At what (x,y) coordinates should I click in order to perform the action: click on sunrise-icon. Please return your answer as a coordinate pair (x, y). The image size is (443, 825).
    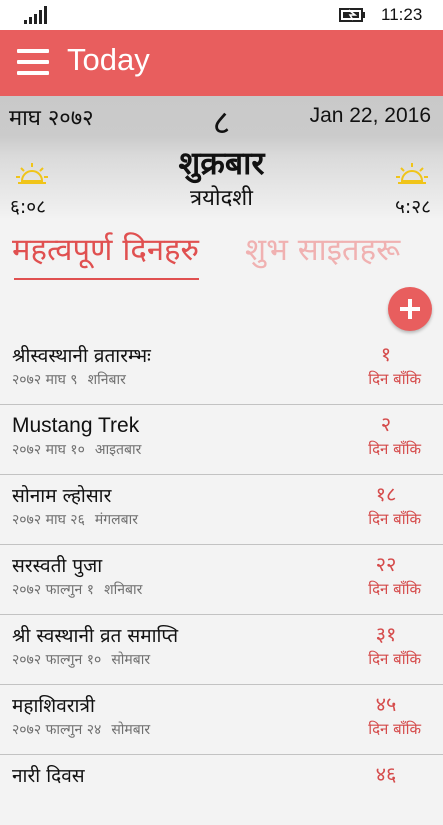
    Looking at the image, I should click on (32, 173).